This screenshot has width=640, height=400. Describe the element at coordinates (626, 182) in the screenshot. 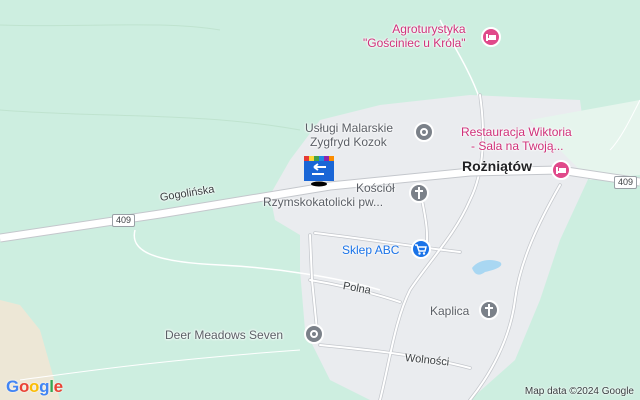

I see `road-shield-409-right: 409` at that location.